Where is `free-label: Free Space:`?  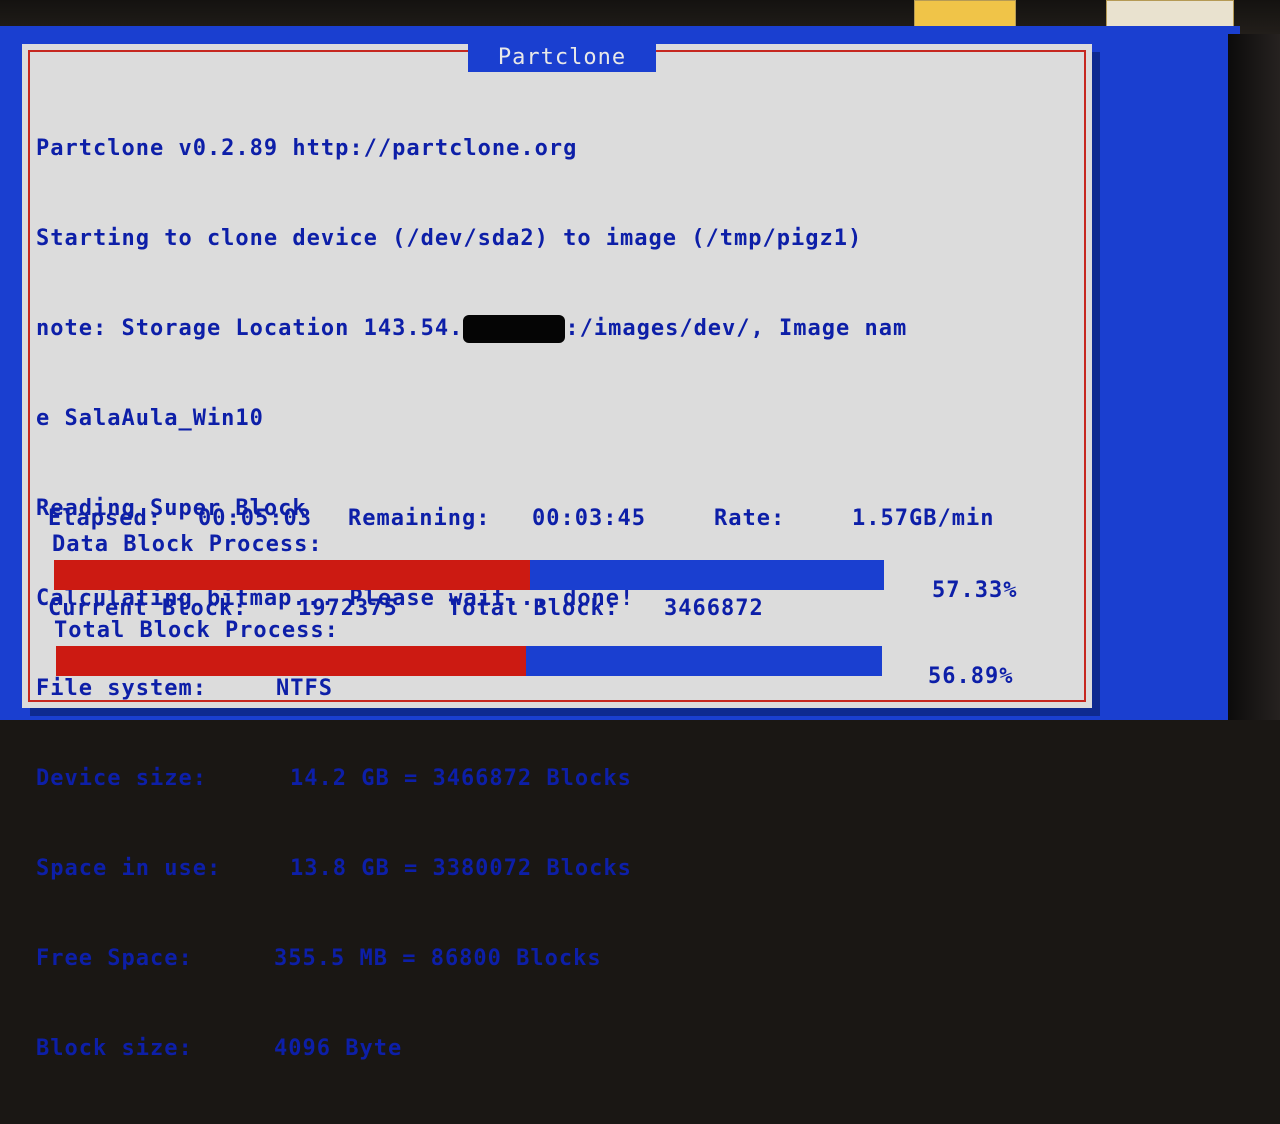 free-label: Free Space: is located at coordinates (114, 958).